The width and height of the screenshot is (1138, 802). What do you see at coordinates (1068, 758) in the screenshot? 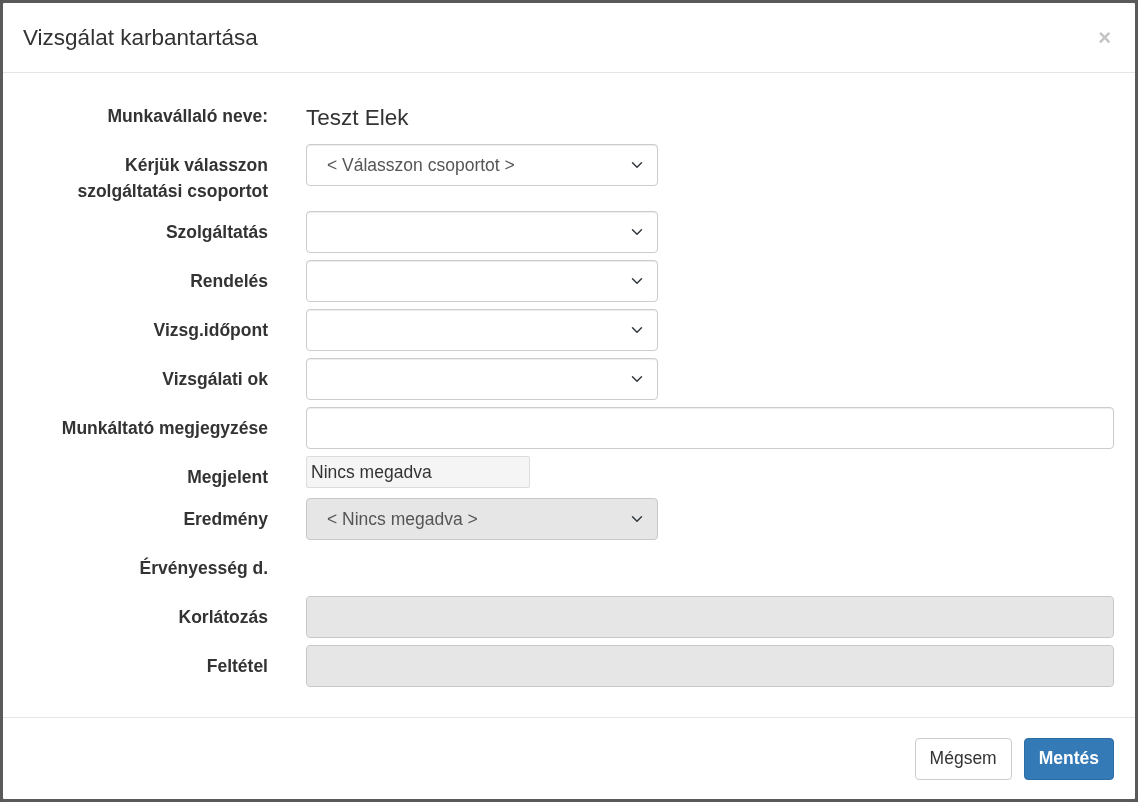
I see `save-button: Mentés` at bounding box center [1068, 758].